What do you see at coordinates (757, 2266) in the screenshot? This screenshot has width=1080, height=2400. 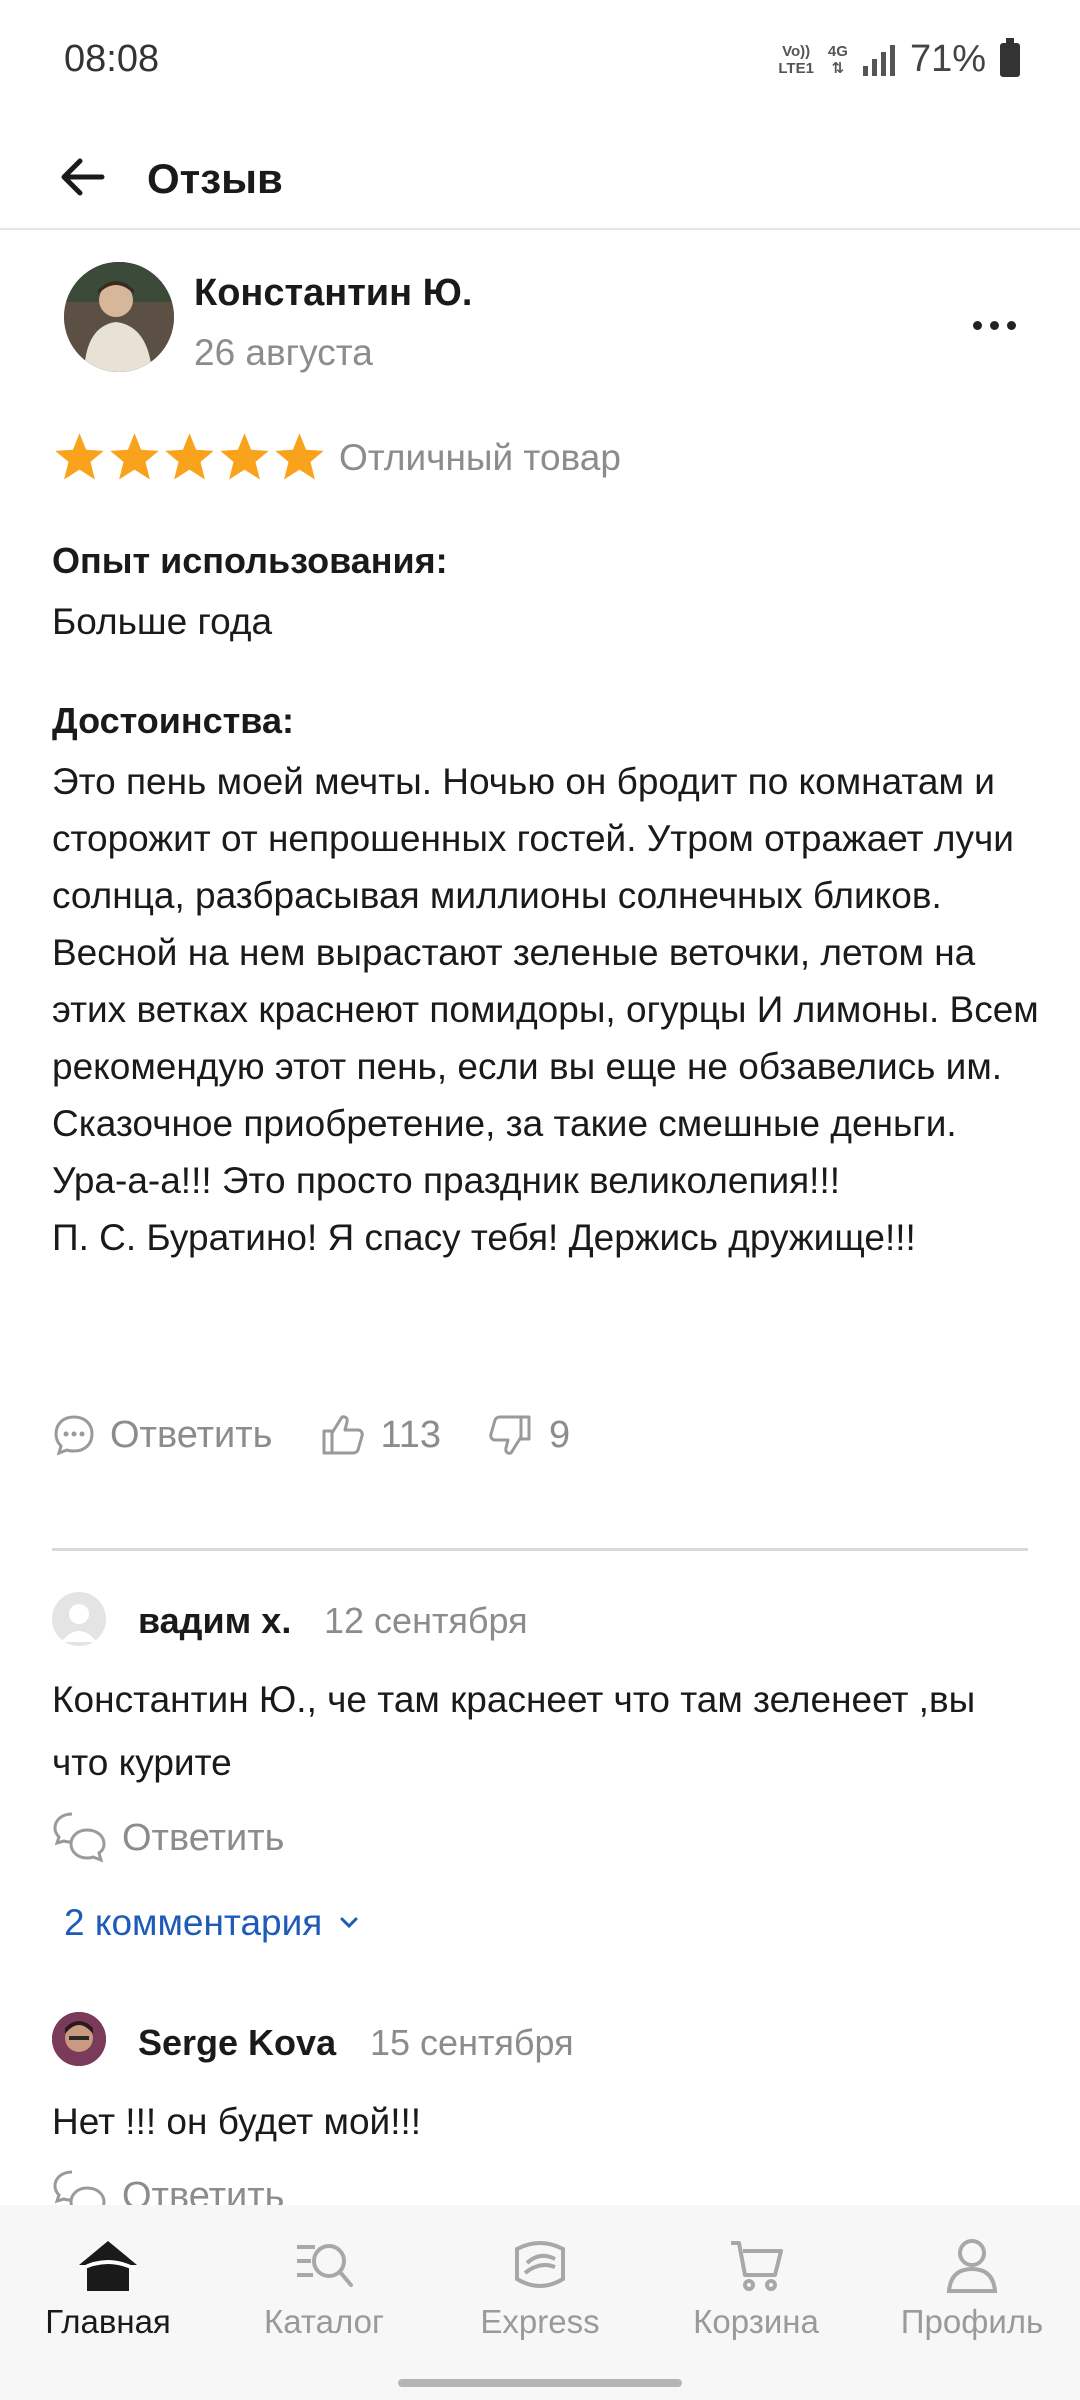 I see `cart-icon` at bounding box center [757, 2266].